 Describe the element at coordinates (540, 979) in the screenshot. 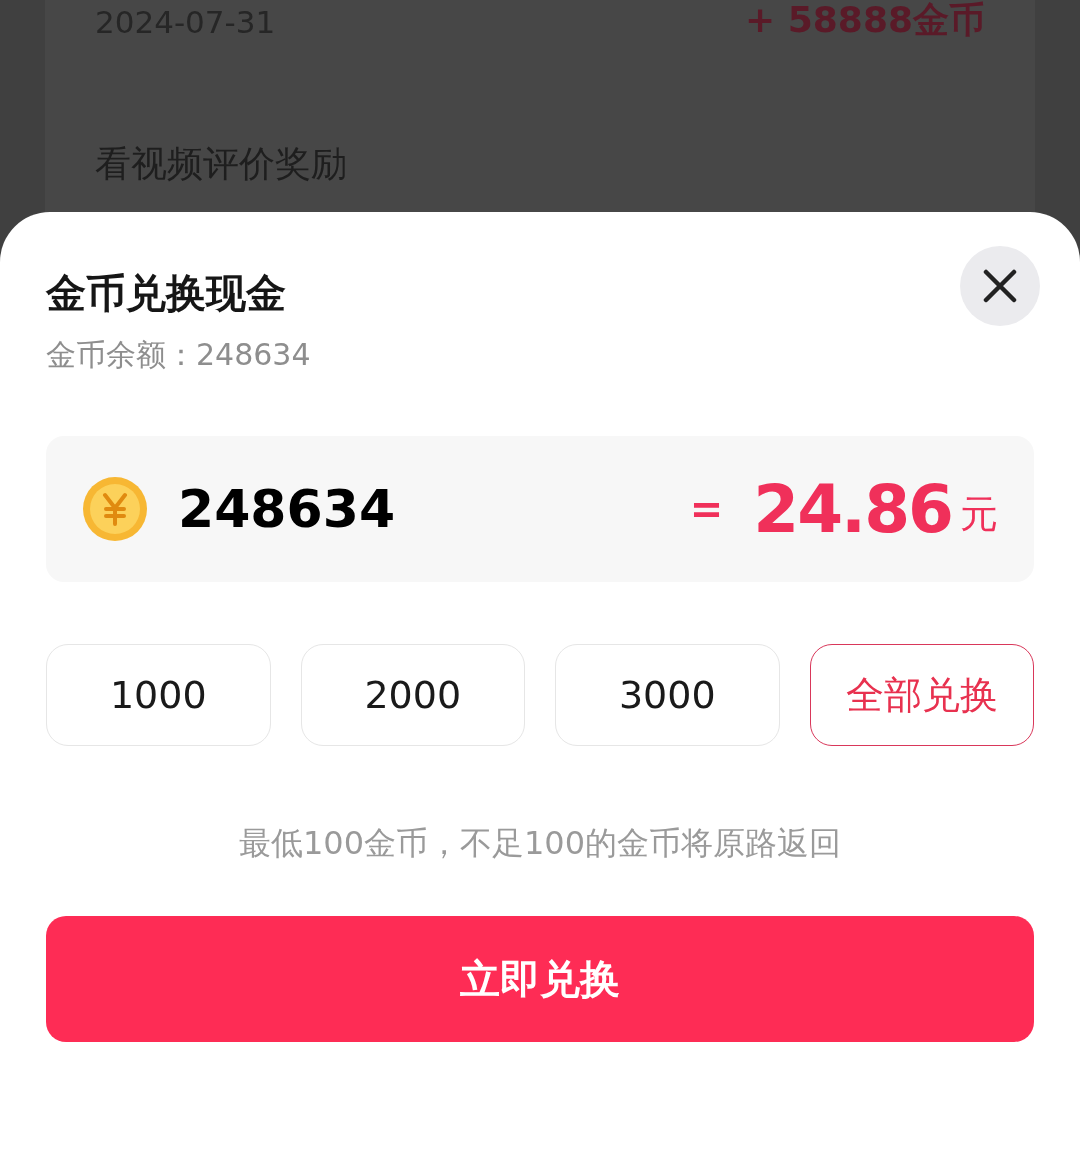

I see `exchange-button: 立即兑换` at that location.